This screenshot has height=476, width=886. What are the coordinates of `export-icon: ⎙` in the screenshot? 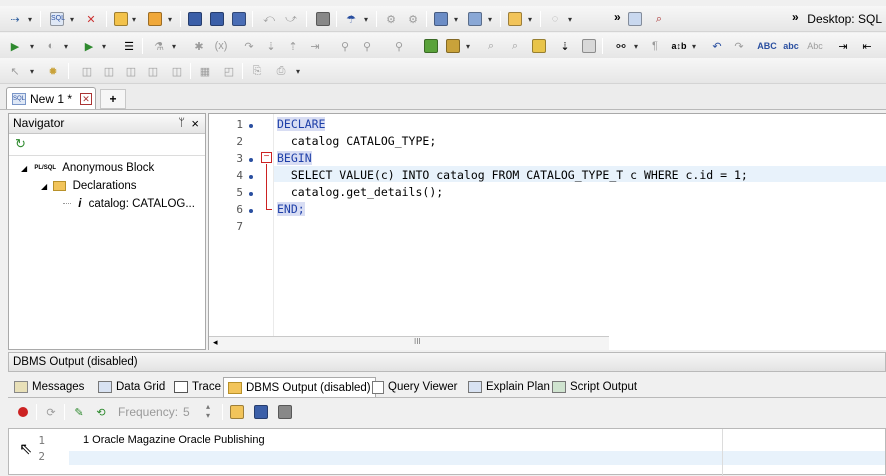 It's located at (281, 71).